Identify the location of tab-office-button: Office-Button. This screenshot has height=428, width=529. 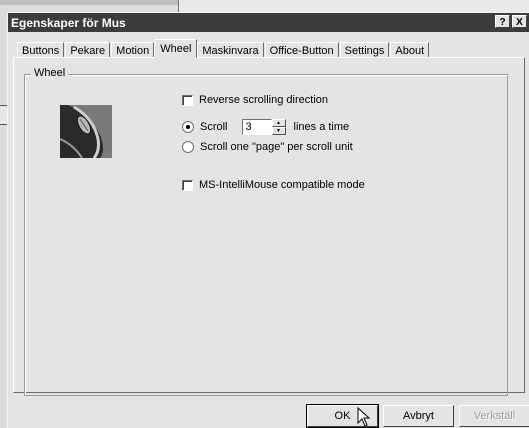
(301, 50).